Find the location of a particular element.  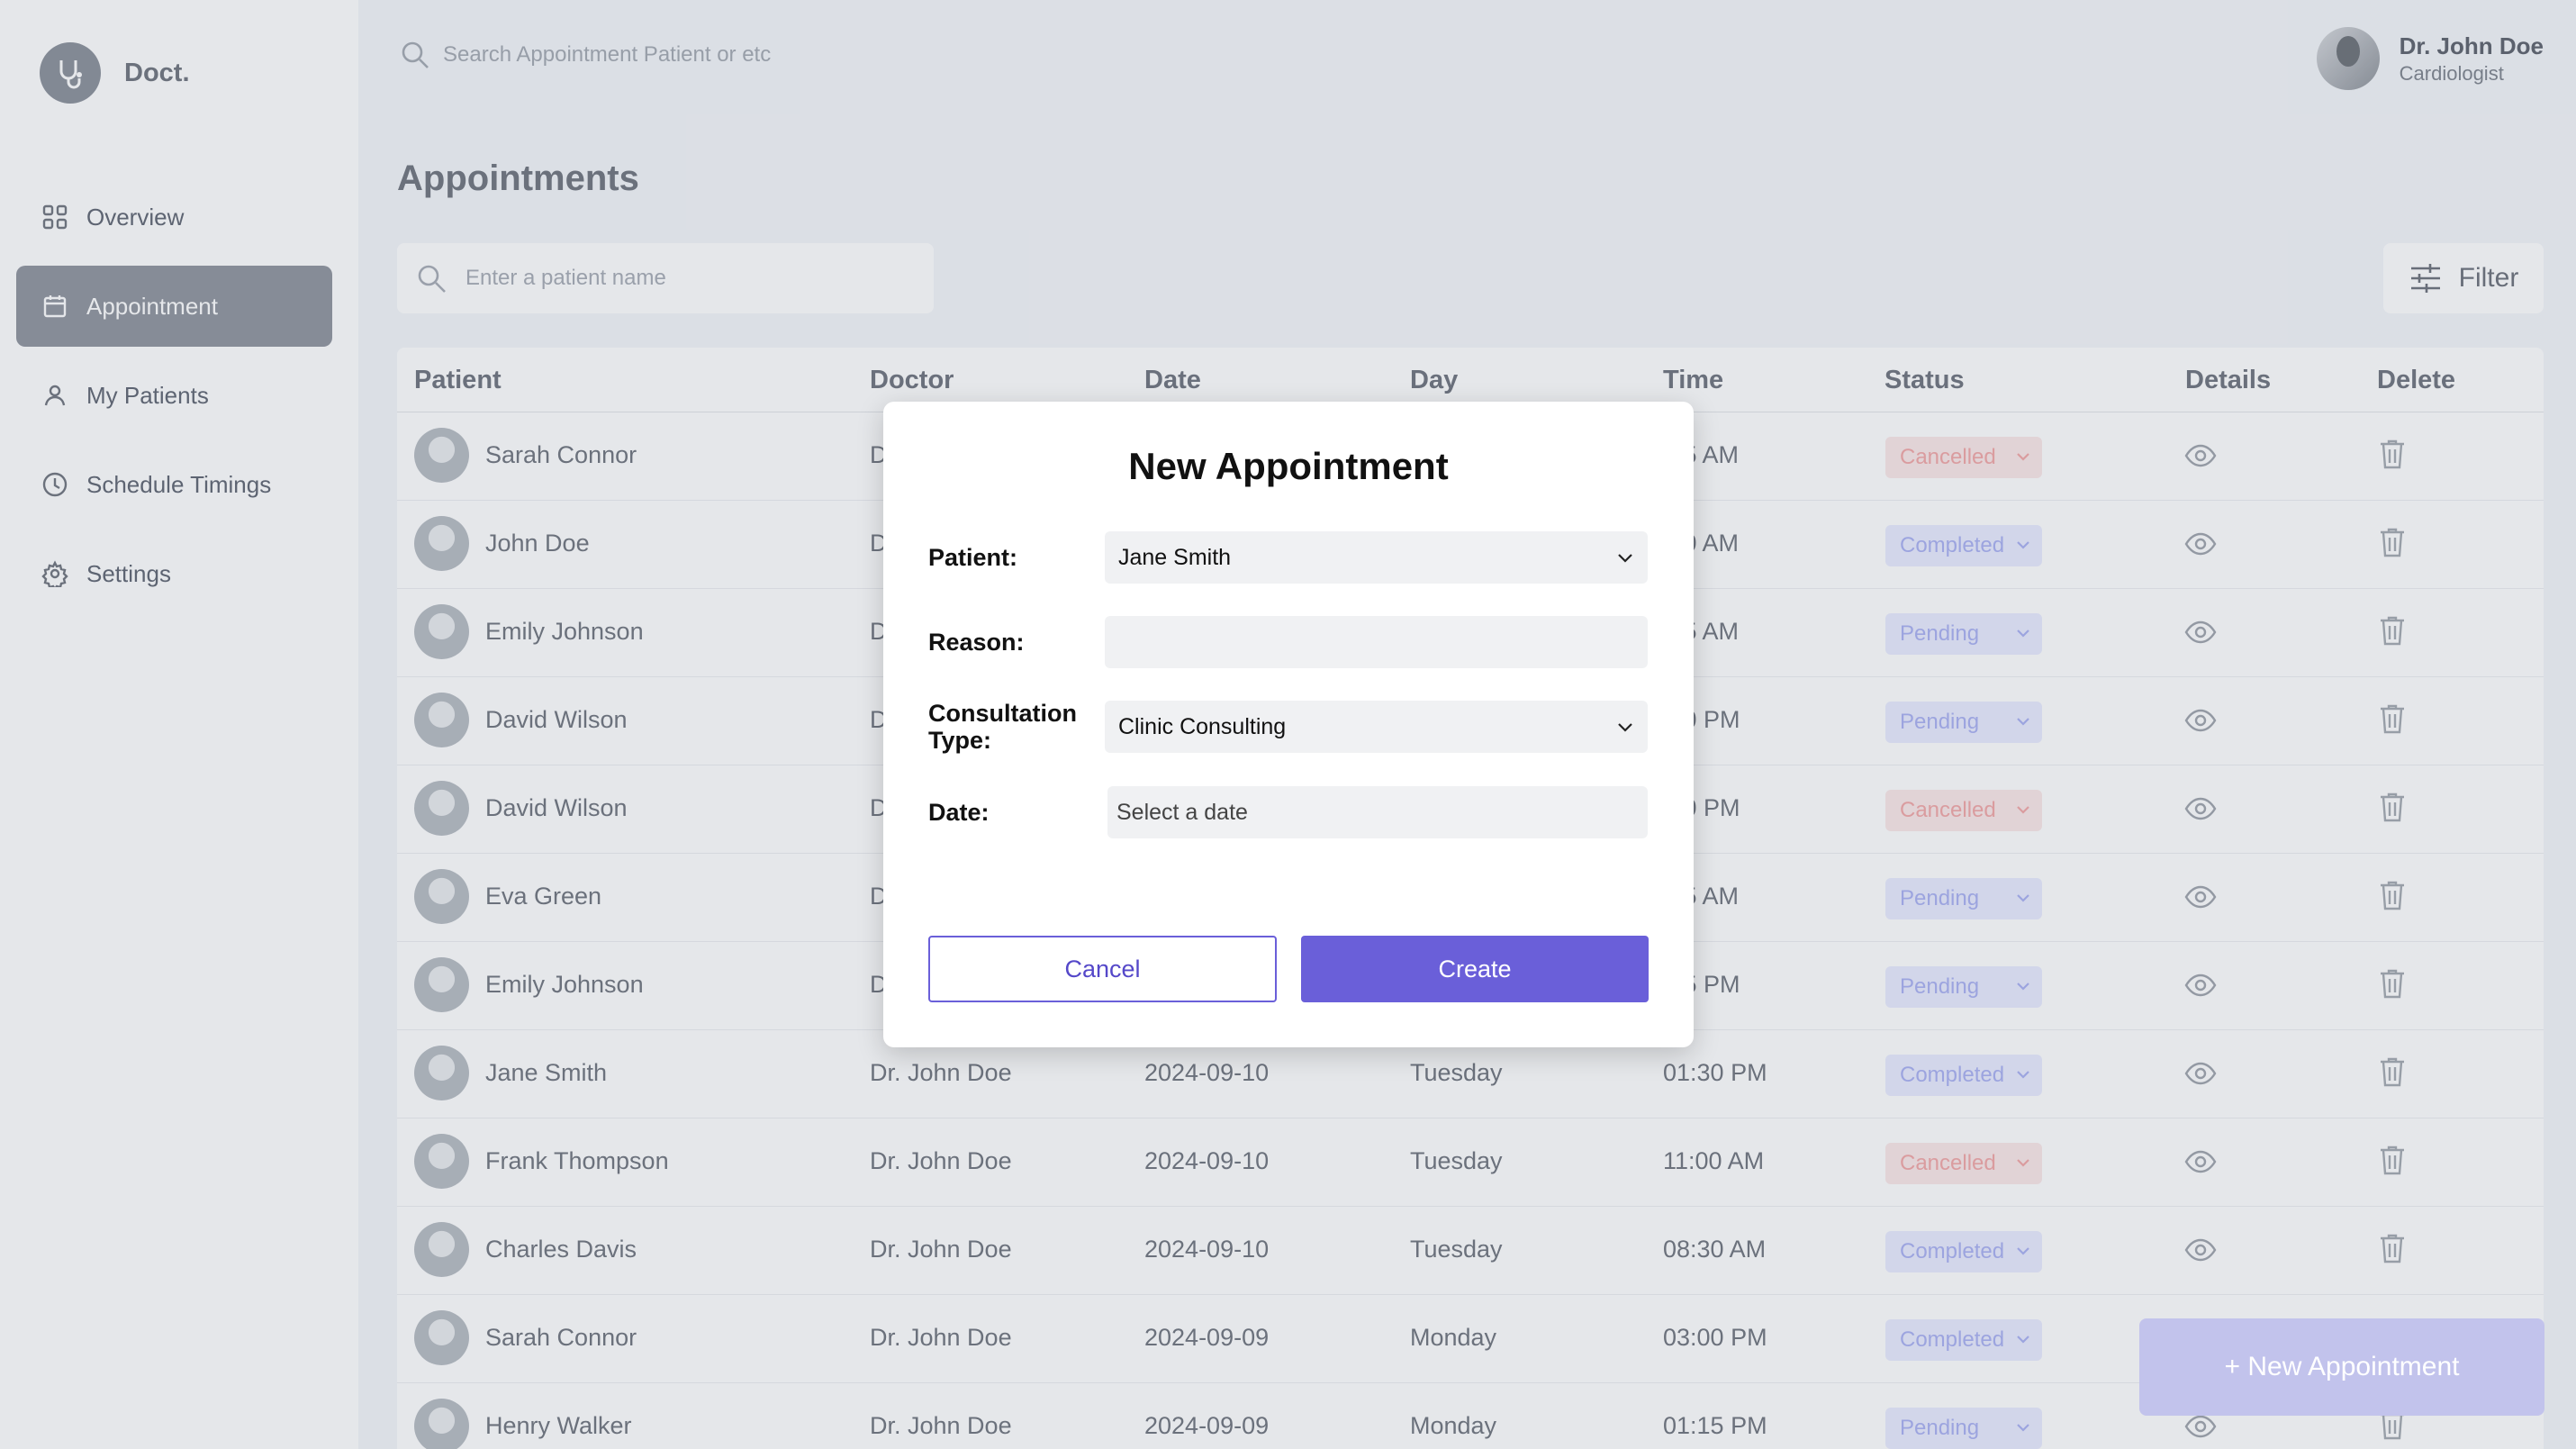

modal-title: New Appointment is located at coordinates (1288, 466).